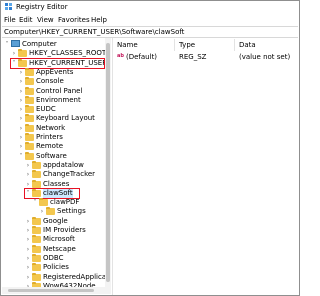  I want to click on tree-node-label: AppEvents, so click(55, 71).